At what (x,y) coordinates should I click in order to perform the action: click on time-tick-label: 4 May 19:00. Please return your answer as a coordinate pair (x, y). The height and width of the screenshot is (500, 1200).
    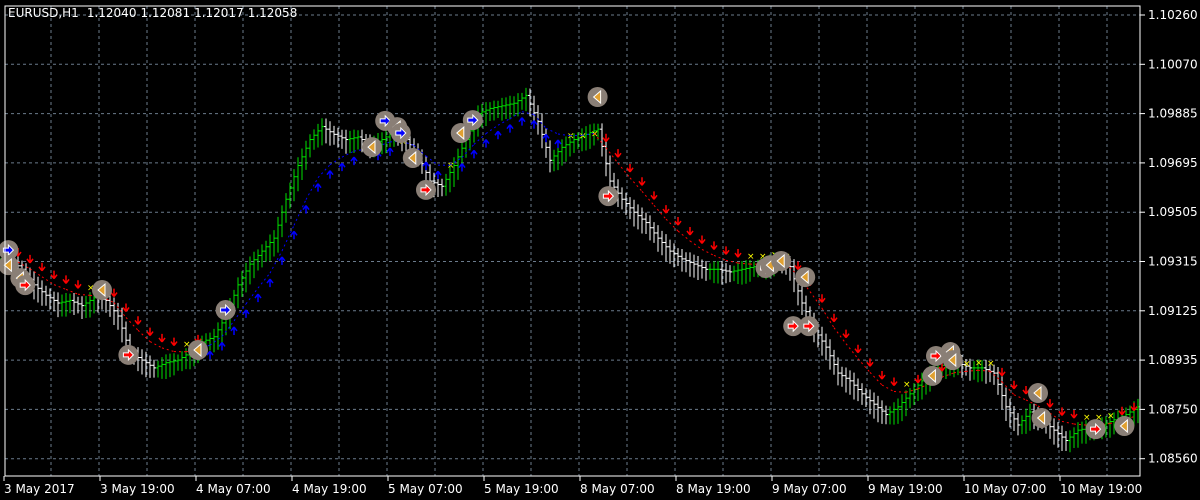
    Looking at the image, I should click on (329, 489).